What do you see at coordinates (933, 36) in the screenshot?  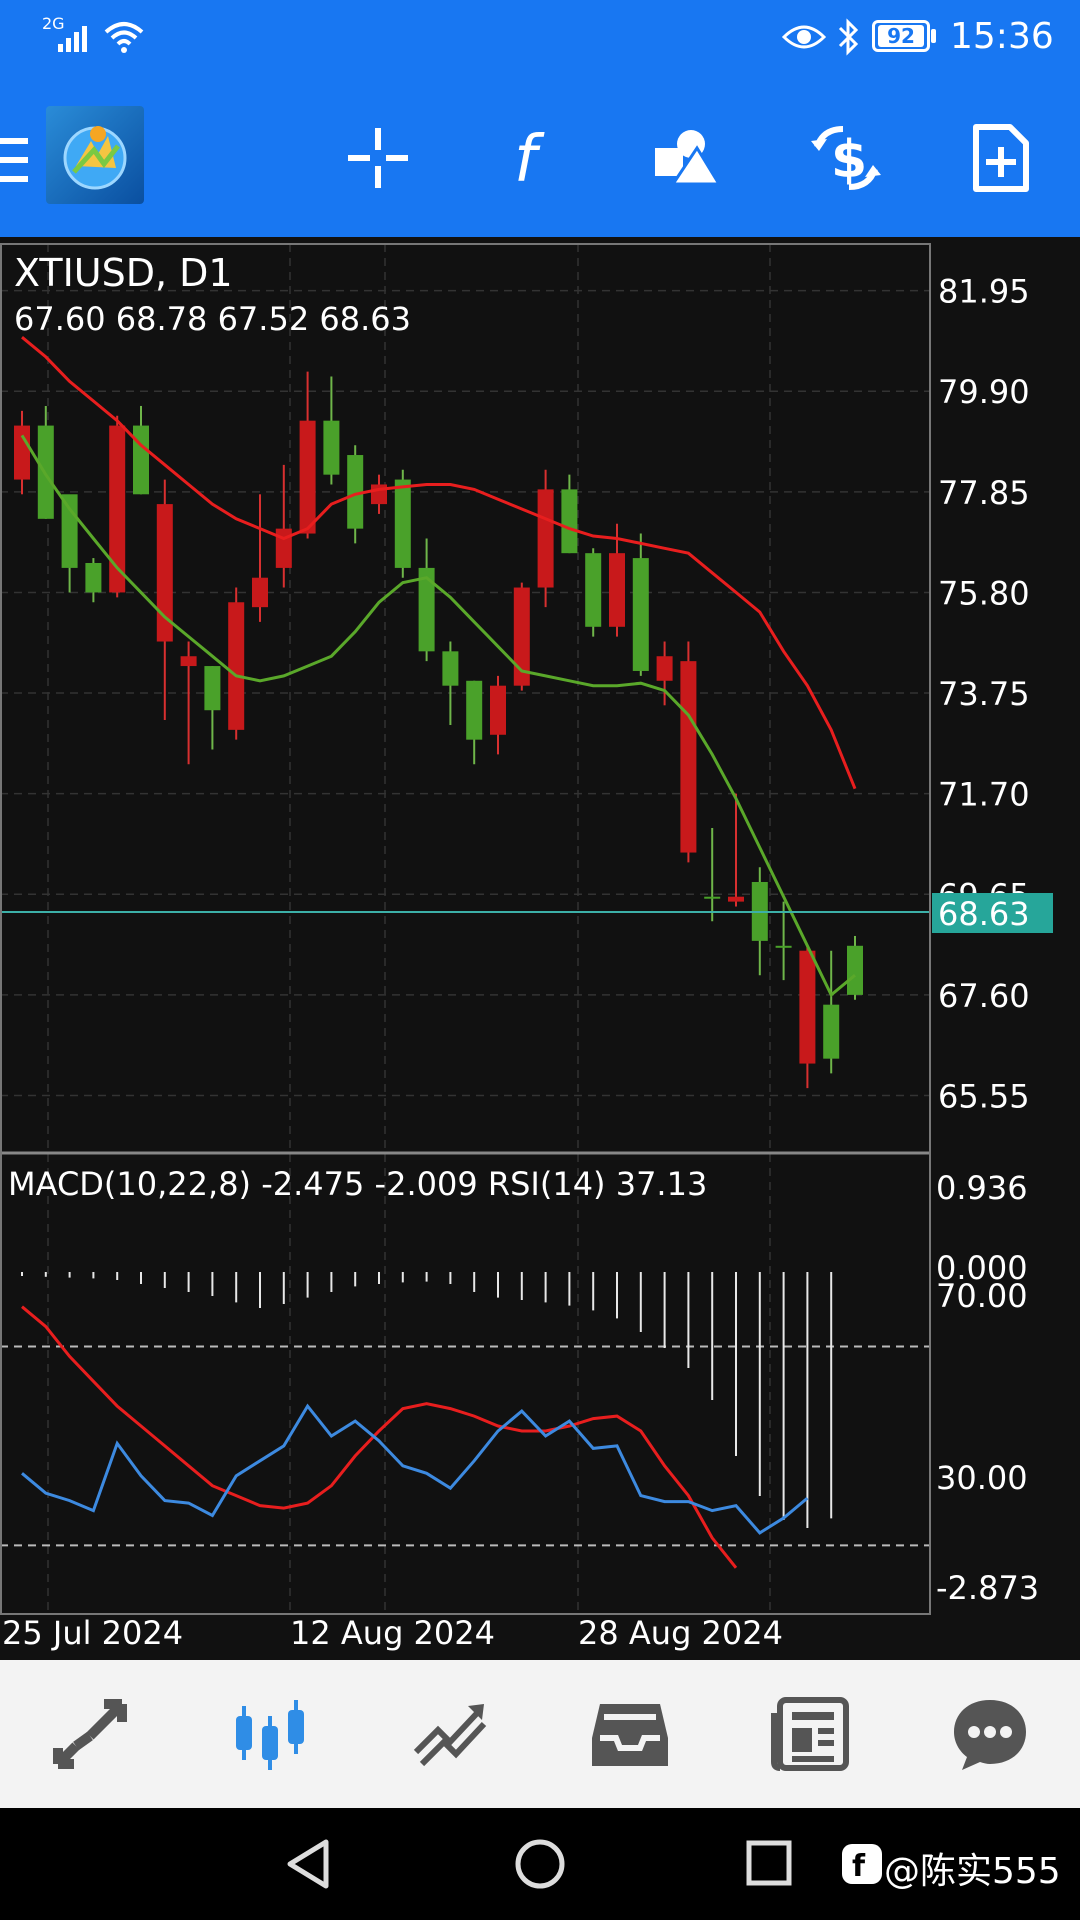 I see `battery-tip` at bounding box center [933, 36].